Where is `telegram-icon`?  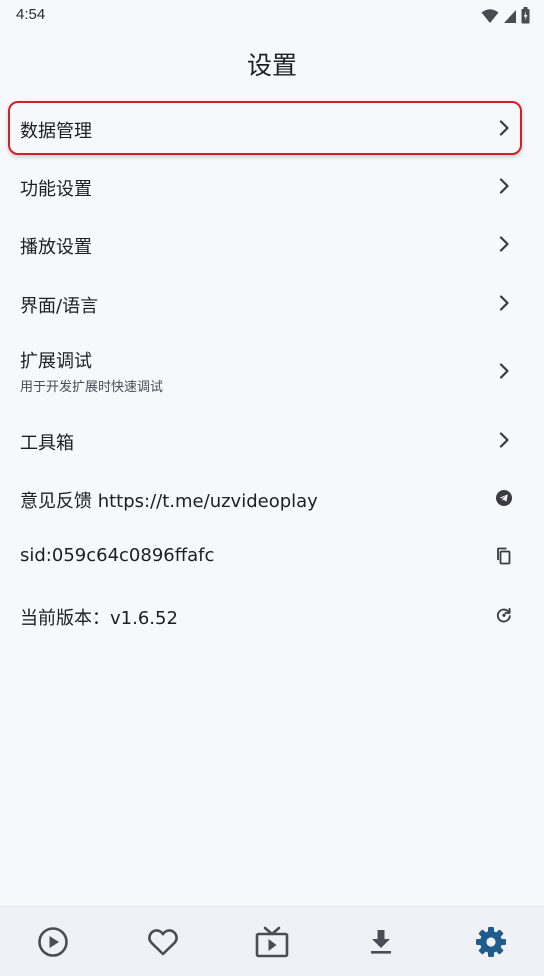 telegram-icon is located at coordinates (504, 498).